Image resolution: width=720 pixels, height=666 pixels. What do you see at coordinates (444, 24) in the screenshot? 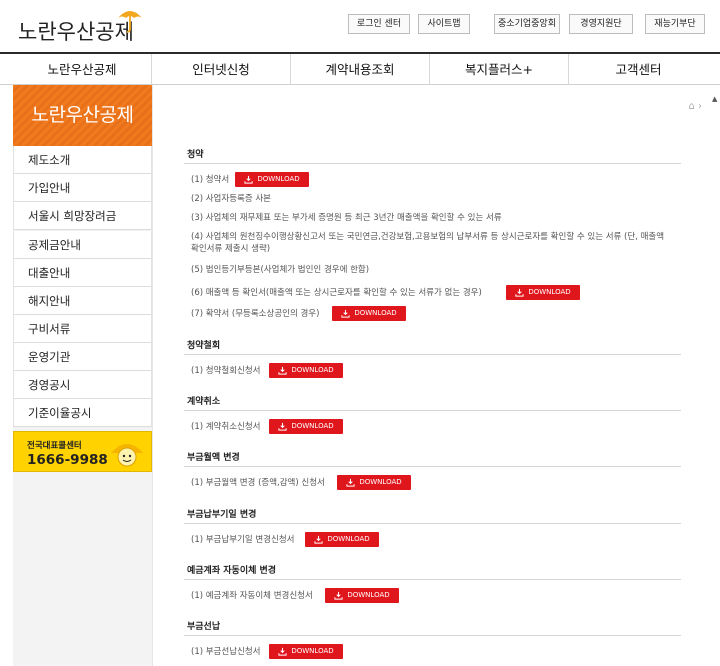
I see `sitemap-link: 사이트맵` at bounding box center [444, 24].